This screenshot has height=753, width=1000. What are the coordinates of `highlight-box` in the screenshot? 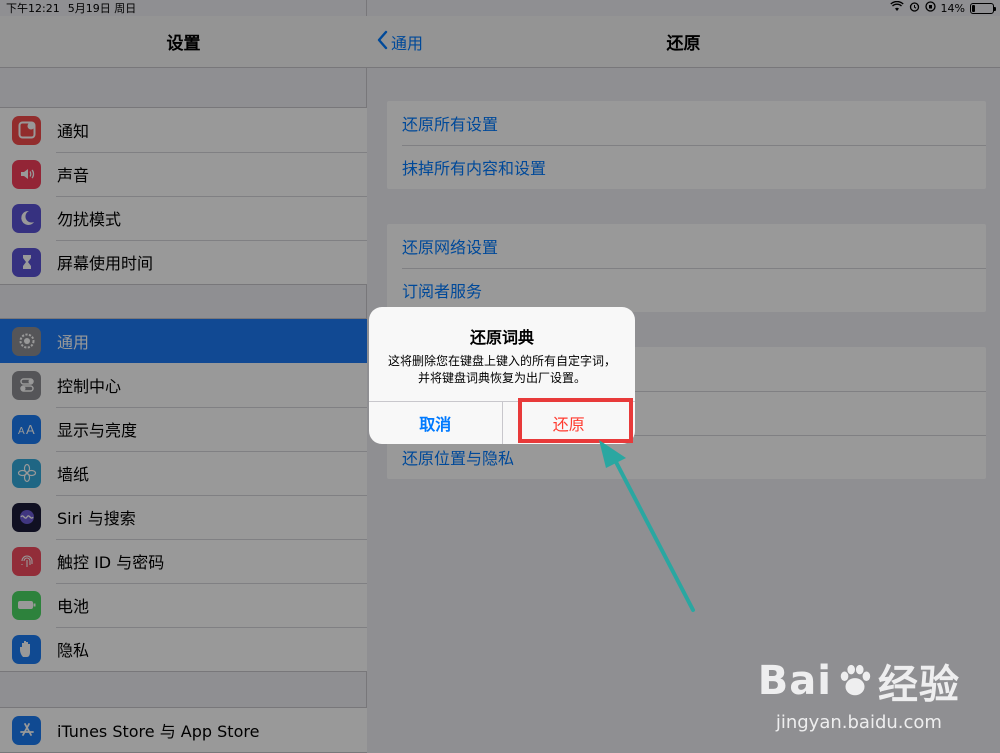 It's located at (575, 420).